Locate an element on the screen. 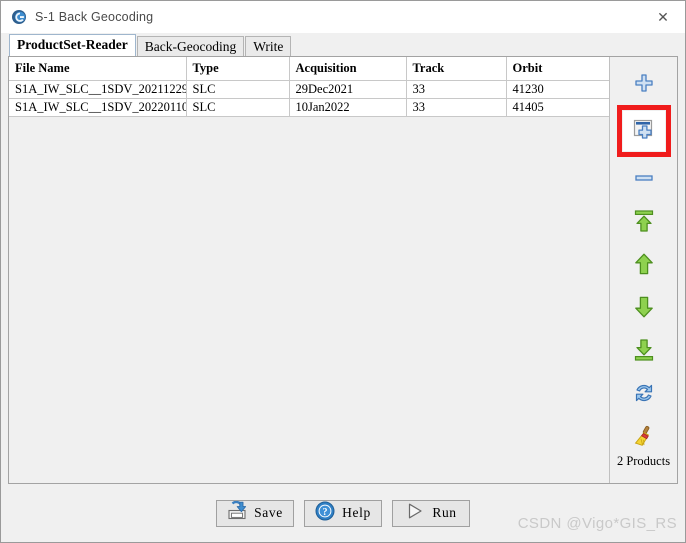 The image size is (686, 543). save-button: Save is located at coordinates (255, 513).